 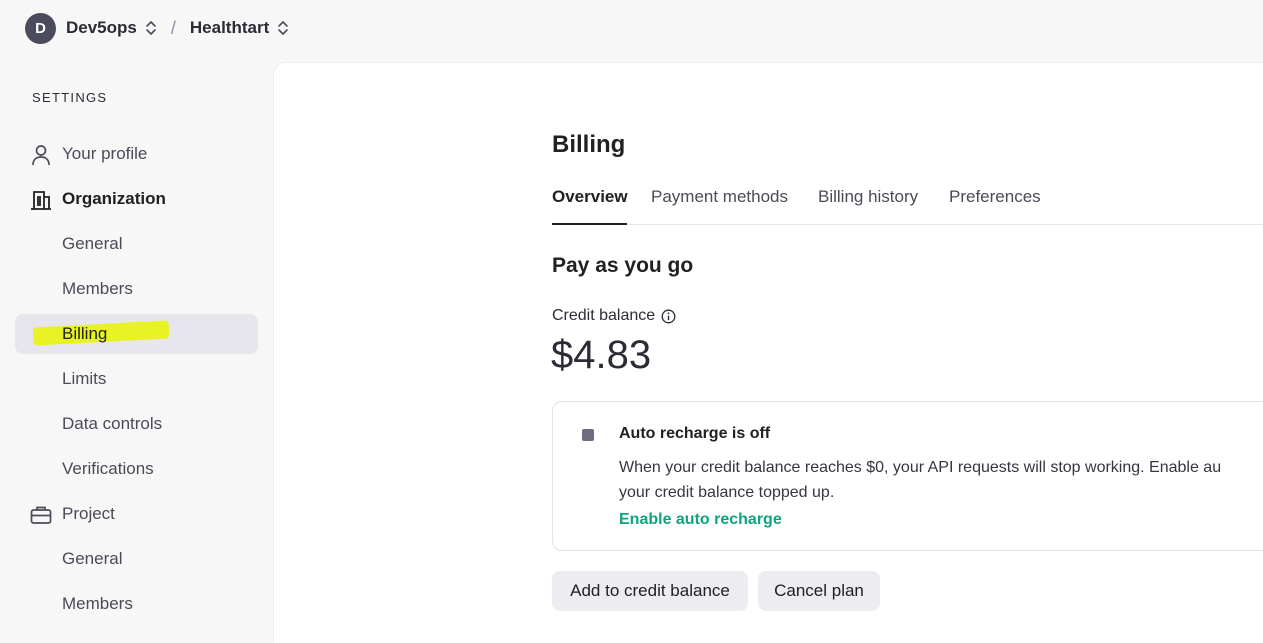 What do you see at coordinates (136, 244) in the screenshot?
I see `sidebar-item-org-general: General` at bounding box center [136, 244].